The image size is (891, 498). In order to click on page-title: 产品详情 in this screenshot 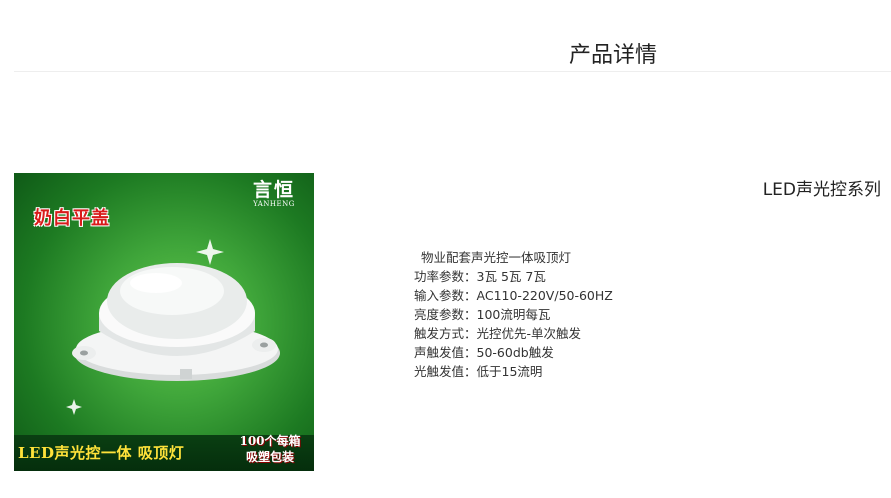, I will do `click(612, 55)`.